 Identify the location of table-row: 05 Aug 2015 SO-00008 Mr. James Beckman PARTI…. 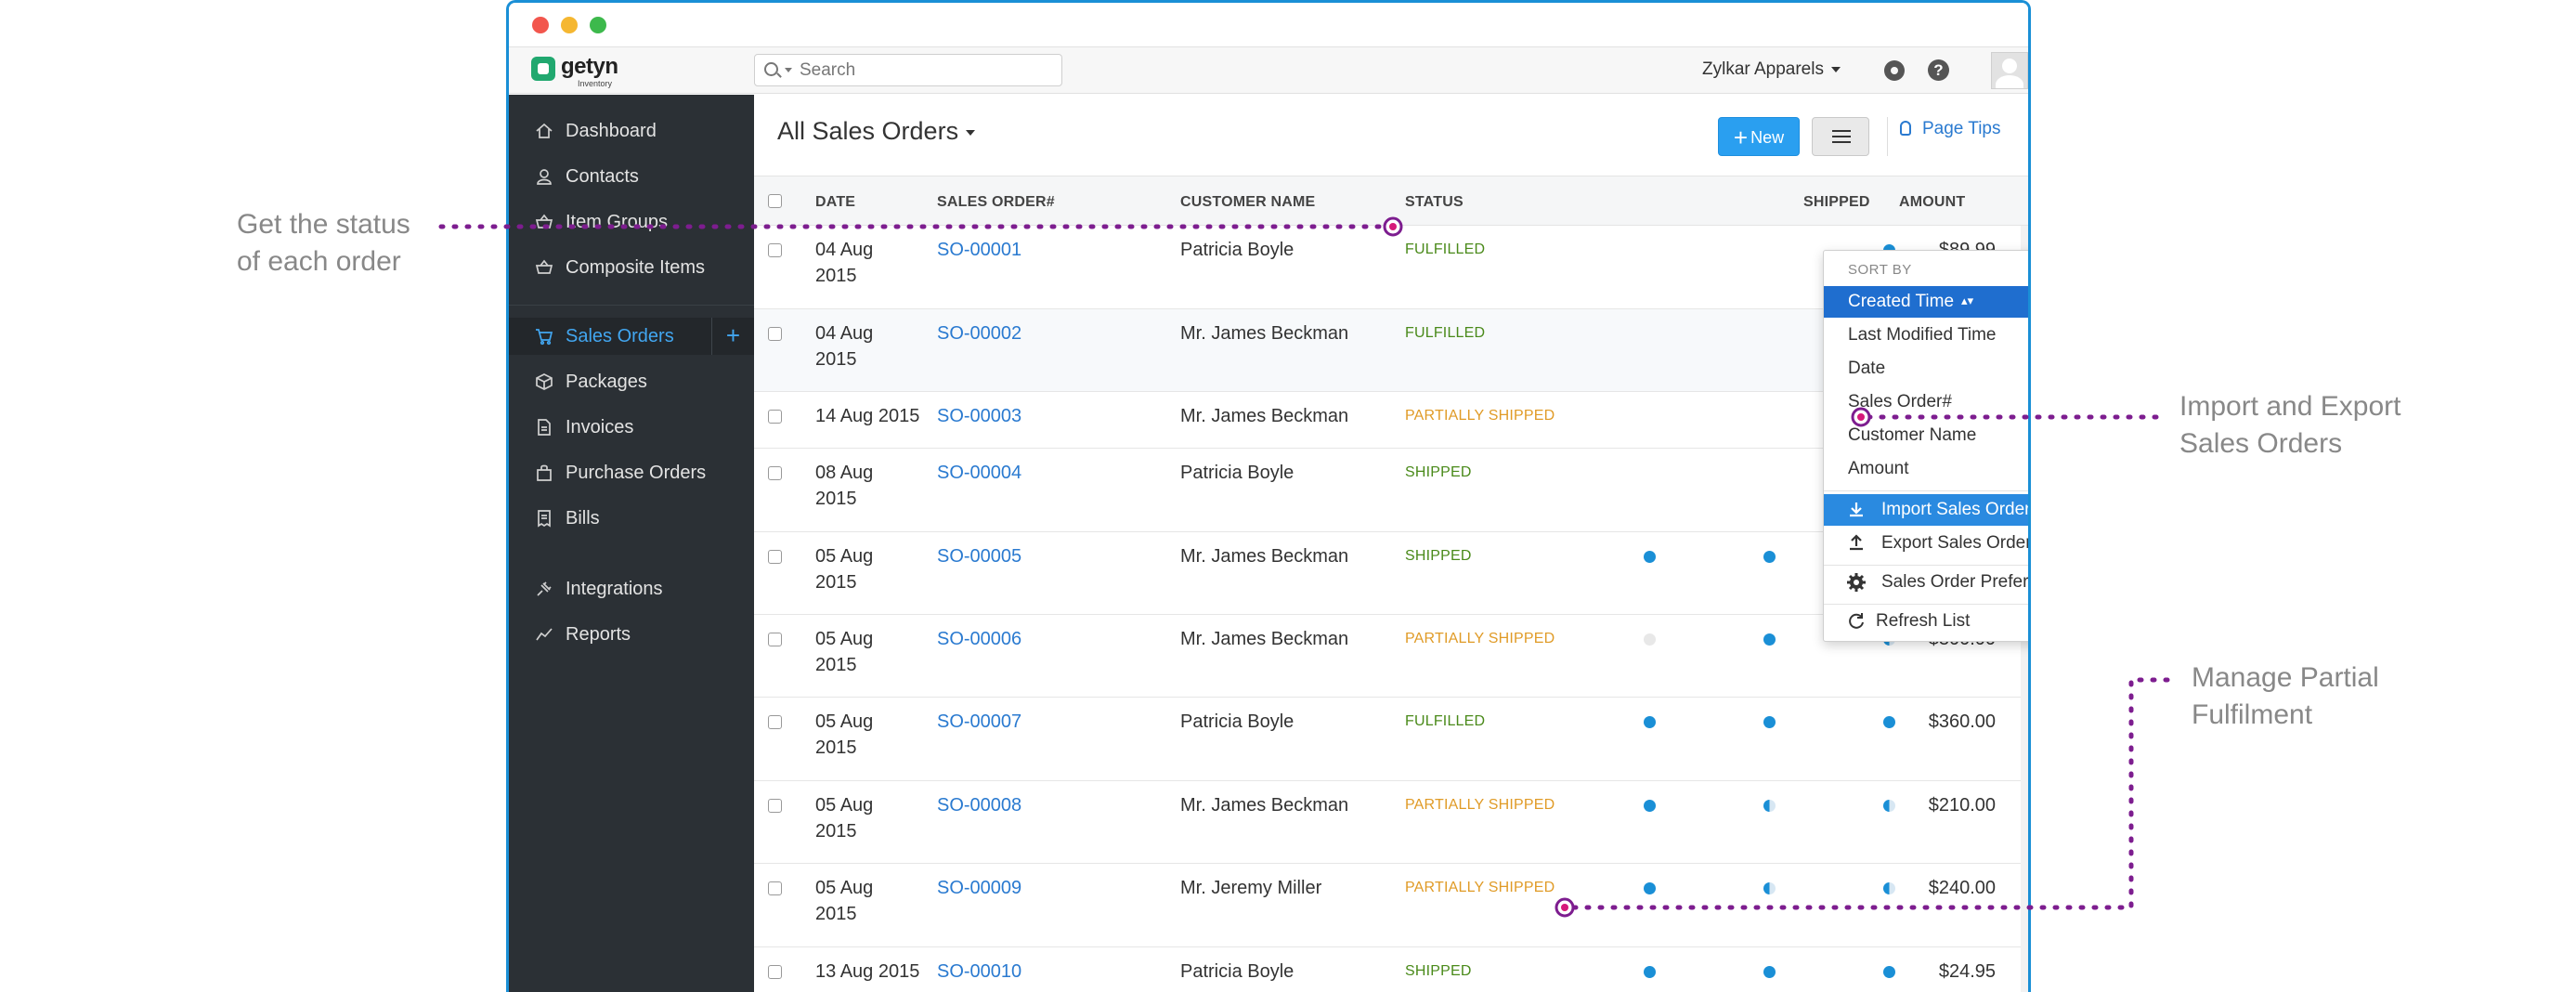
(1391, 823).